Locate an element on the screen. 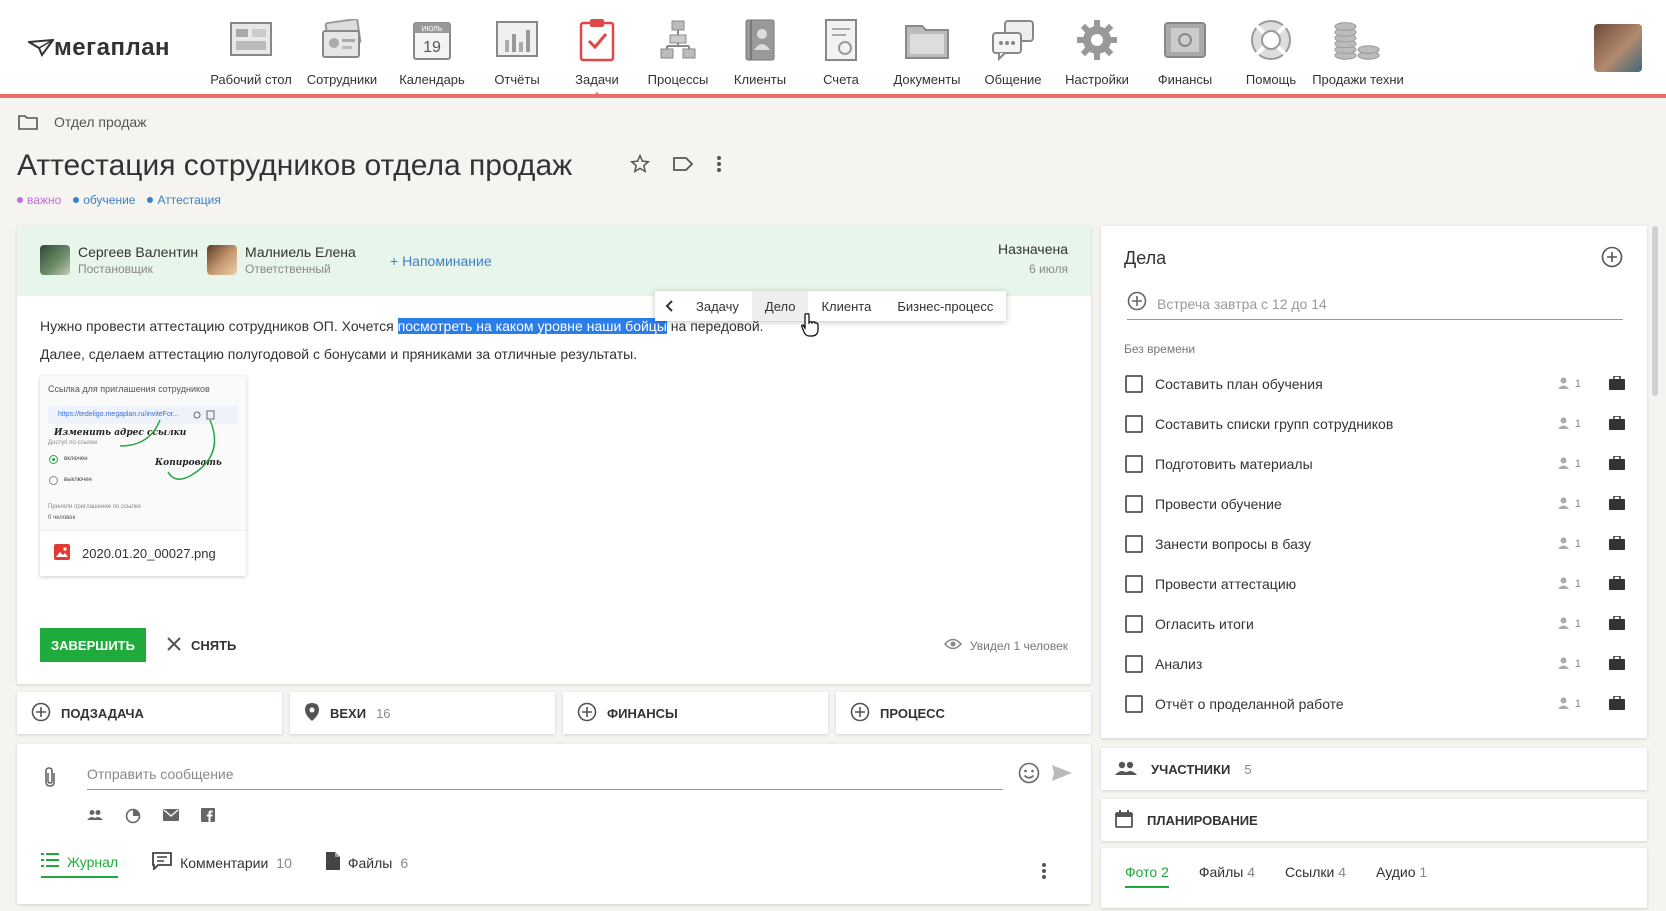  list-item: Провести обучение 1 is located at coordinates (1375, 504).